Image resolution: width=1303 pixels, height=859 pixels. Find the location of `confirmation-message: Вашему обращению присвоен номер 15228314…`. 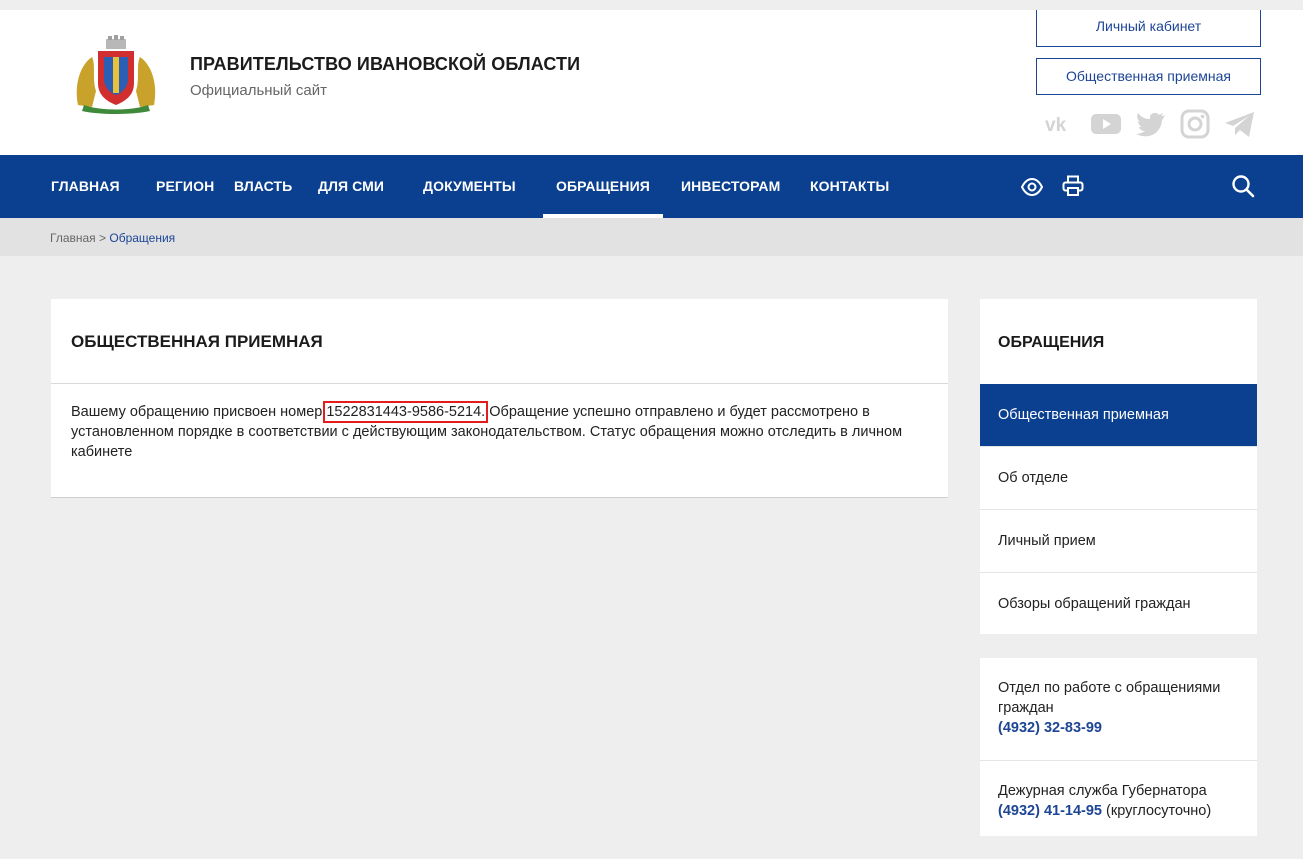

confirmation-message: Вашему обращению присвоен номер 15228314… is located at coordinates (501, 431).